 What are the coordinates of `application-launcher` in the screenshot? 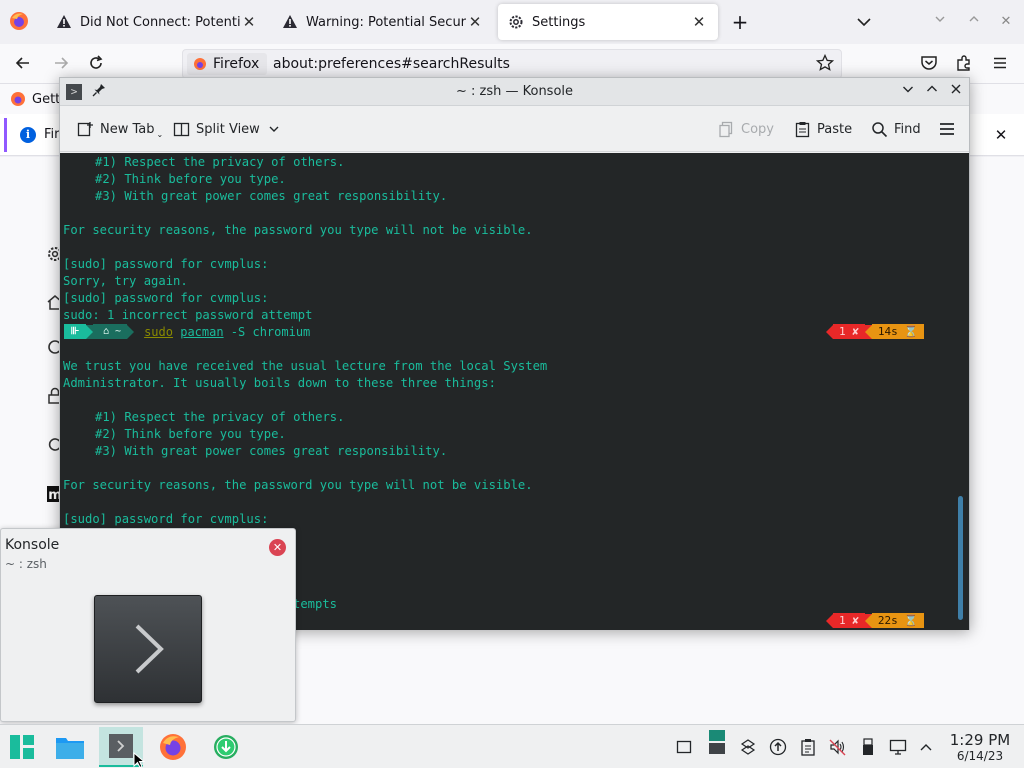 It's located at (22, 747).